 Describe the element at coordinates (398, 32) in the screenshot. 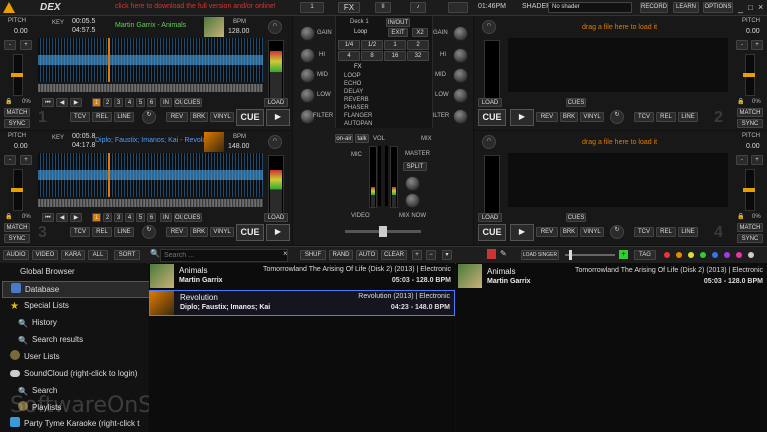

I see `exit-button: EXIT` at that location.